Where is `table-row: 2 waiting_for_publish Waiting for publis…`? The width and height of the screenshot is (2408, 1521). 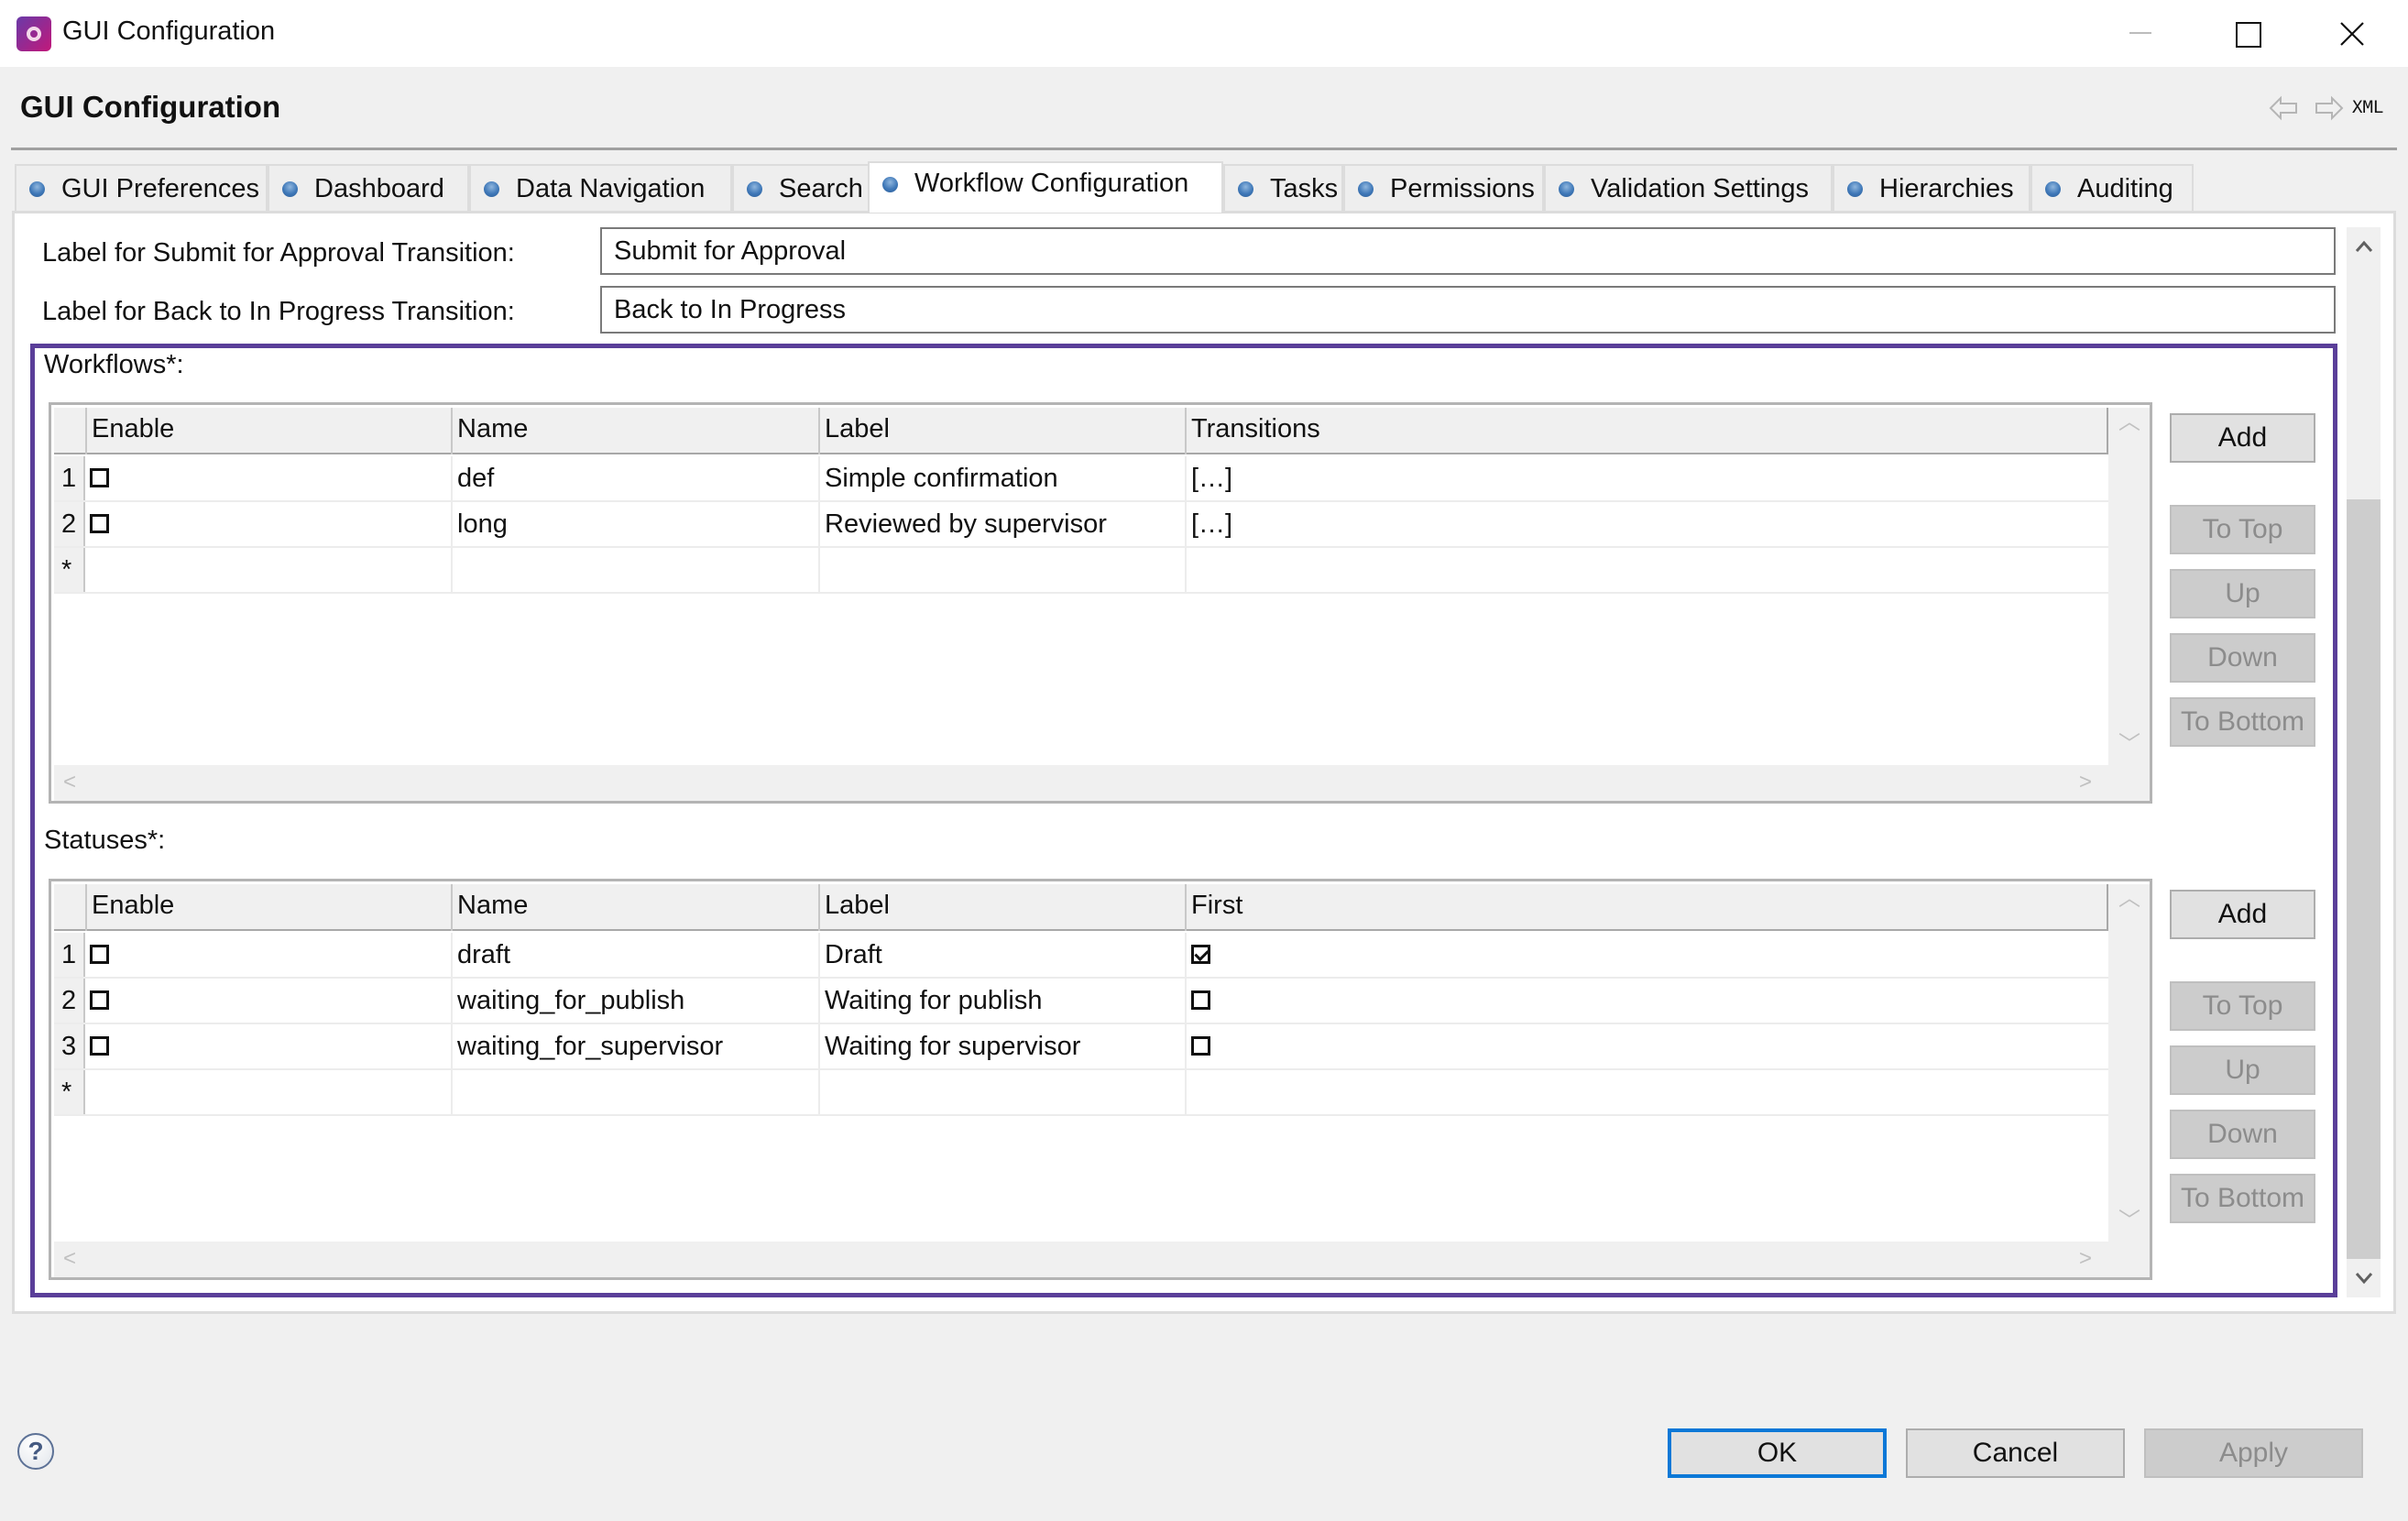 table-row: 2 waiting_for_publish Waiting for publis… is located at coordinates (1081, 1001).